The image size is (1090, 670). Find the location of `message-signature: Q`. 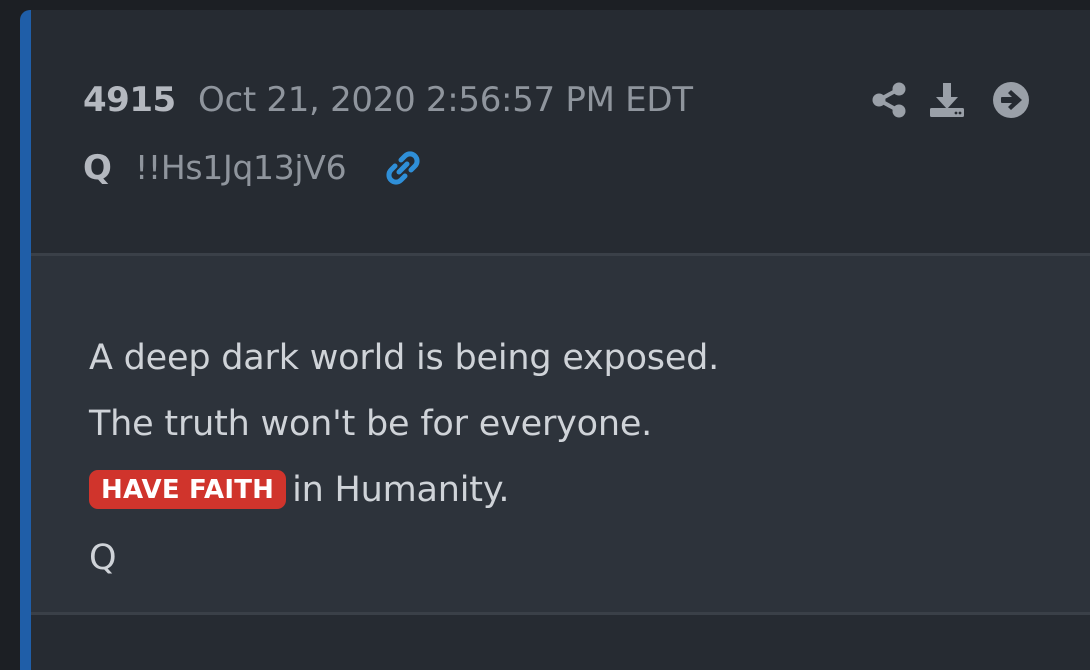

message-signature: Q is located at coordinates (103, 558).